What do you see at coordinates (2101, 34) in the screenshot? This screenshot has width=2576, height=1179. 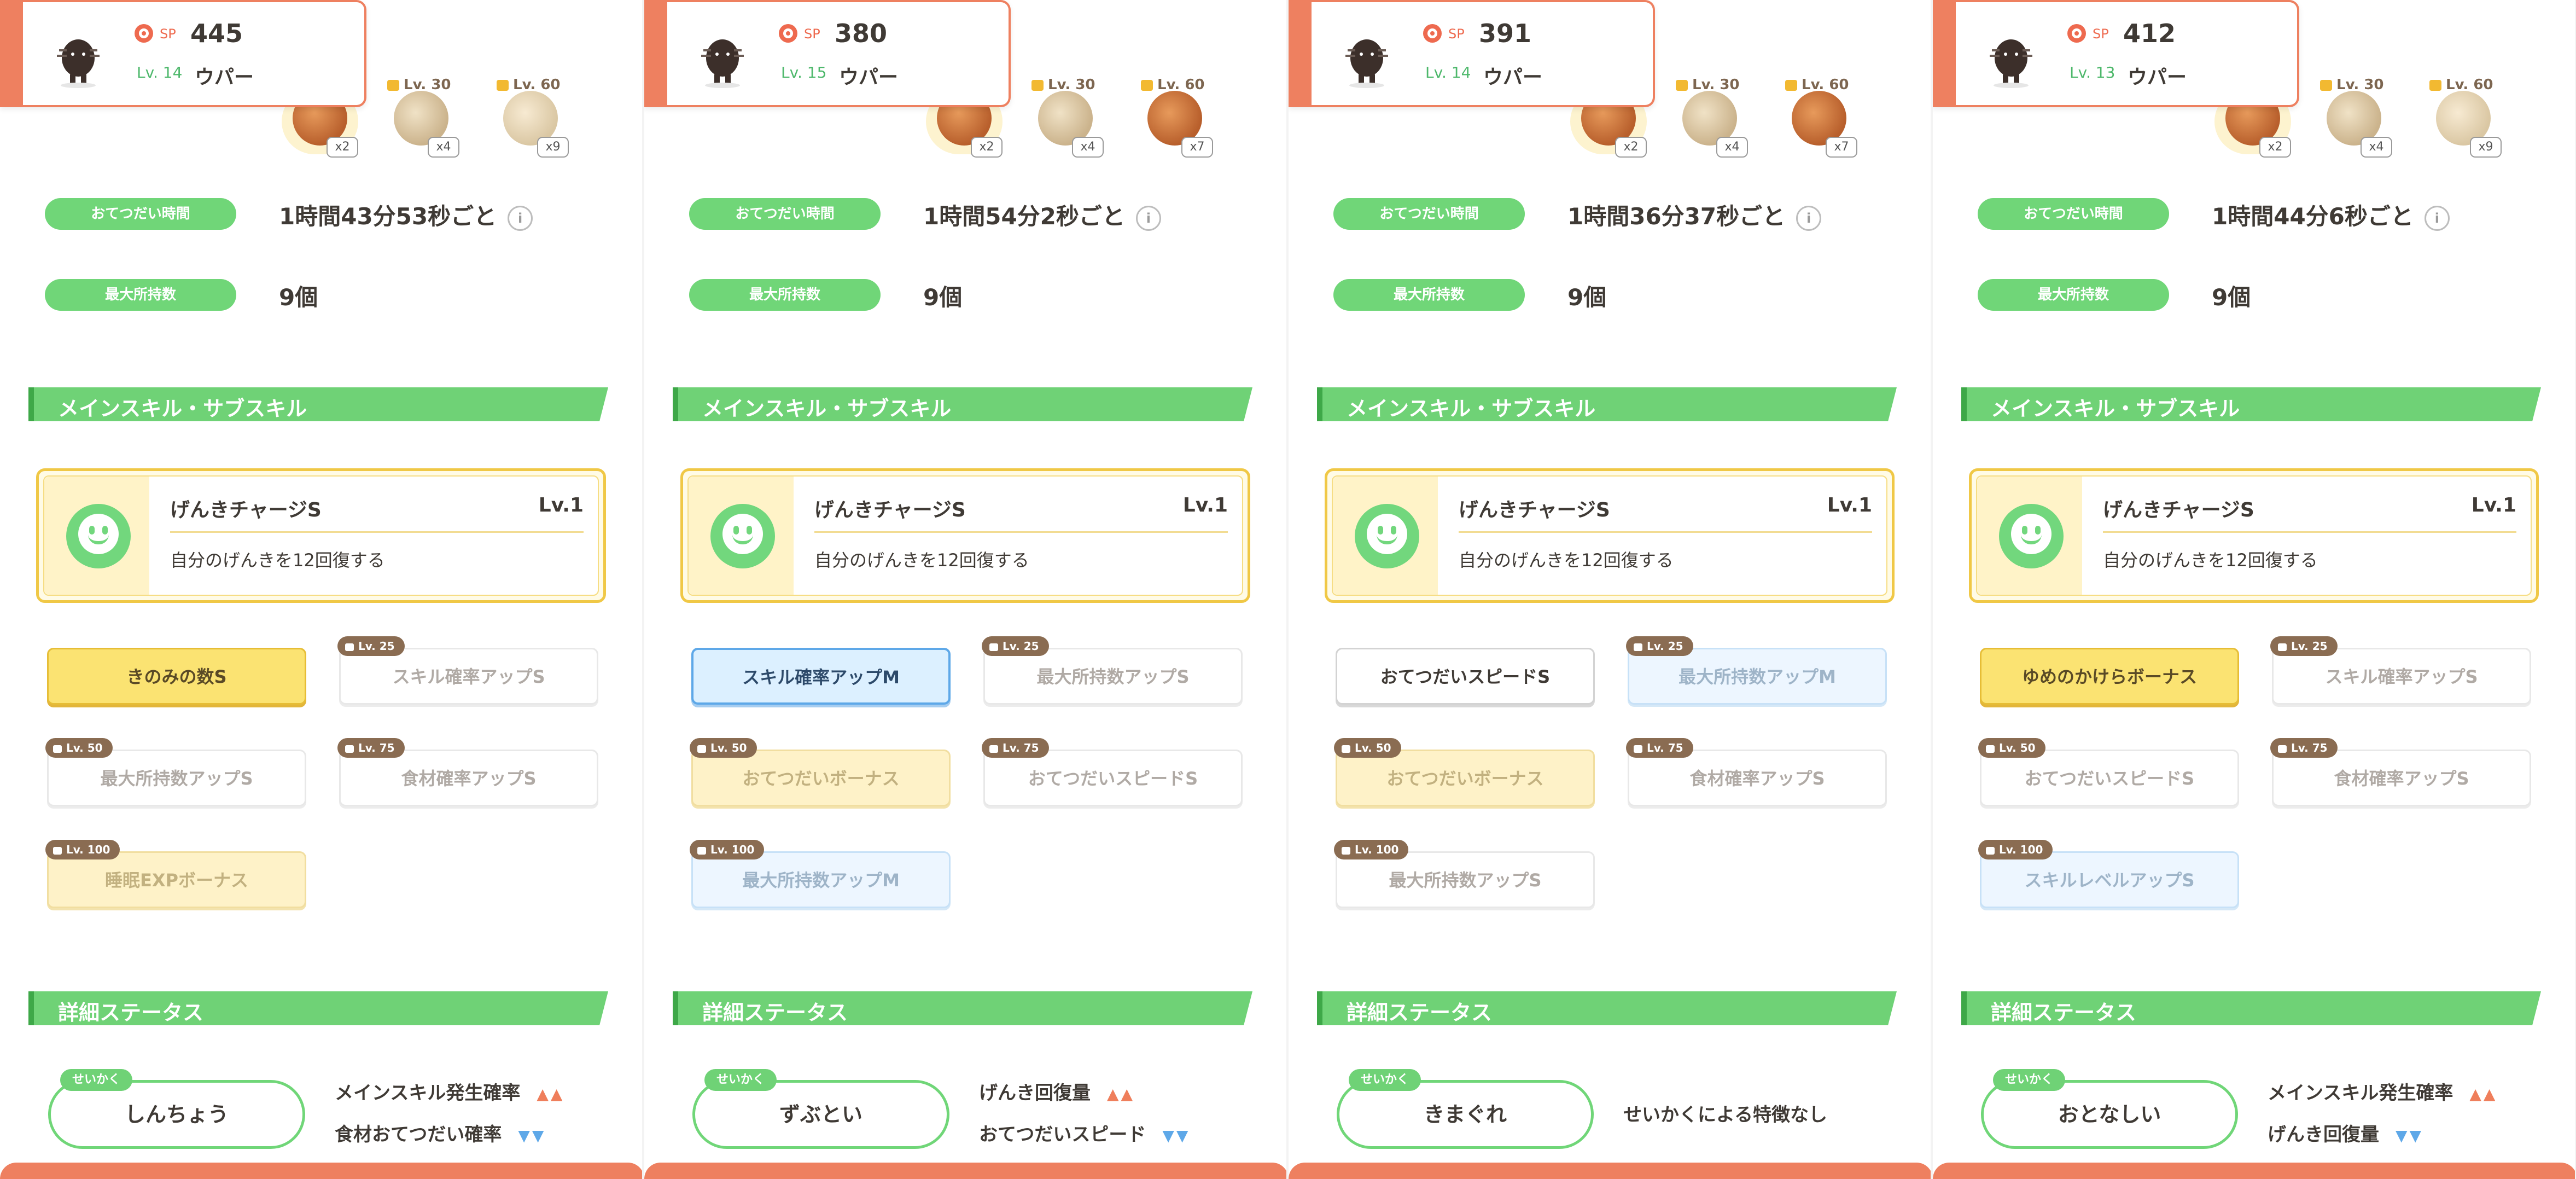 I see `sp-label: SP` at bounding box center [2101, 34].